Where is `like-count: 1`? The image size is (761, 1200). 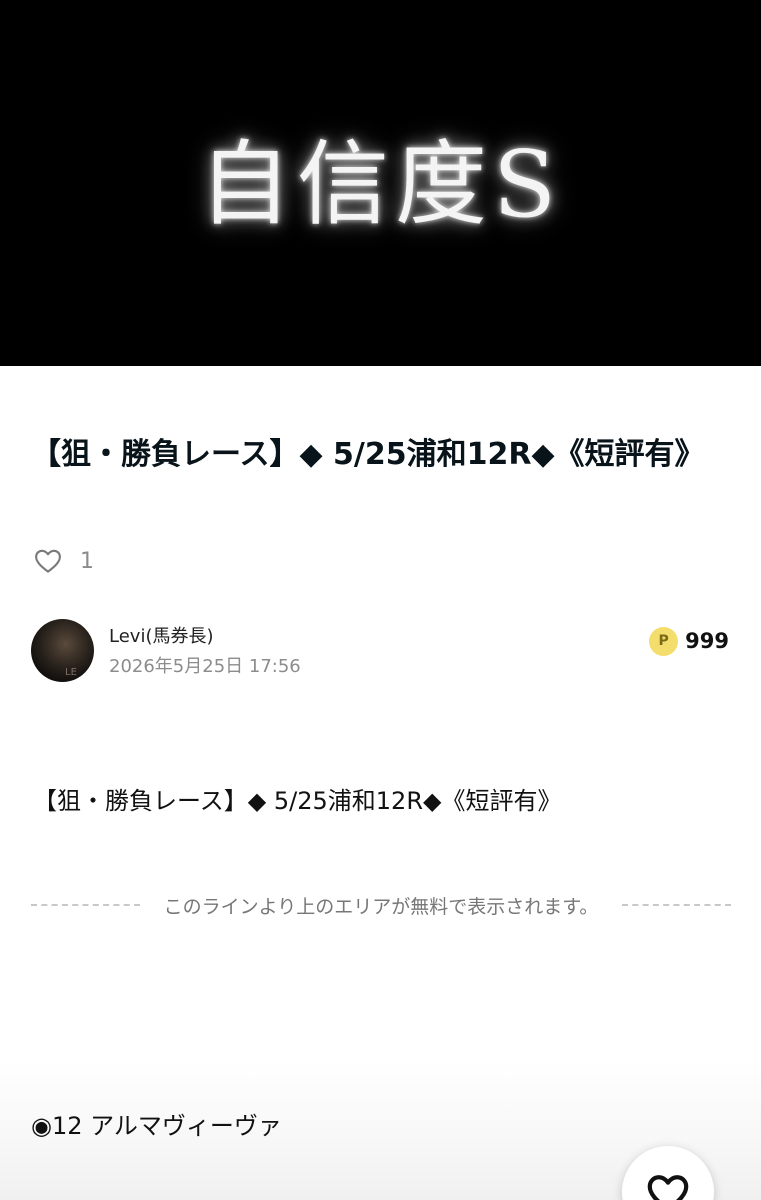 like-count: 1 is located at coordinates (87, 561).